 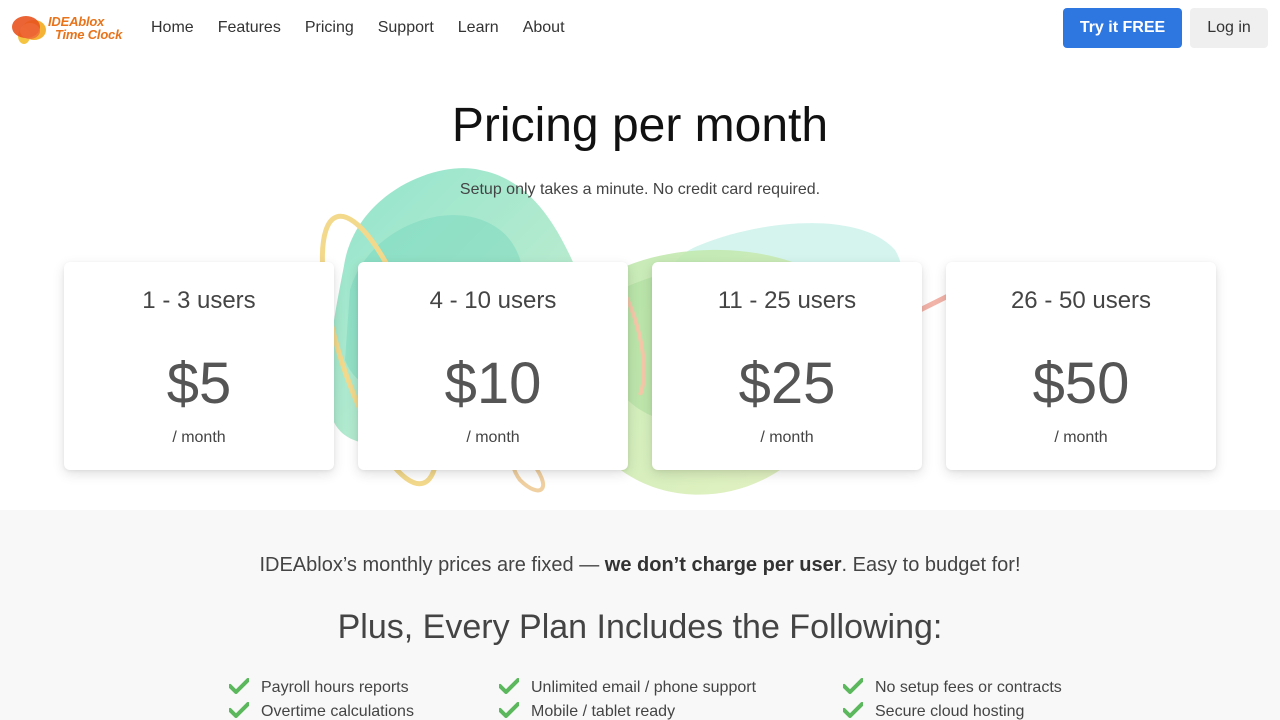 I want to click on plan-users: 1 - 3 users, so click(x=199, y=300).